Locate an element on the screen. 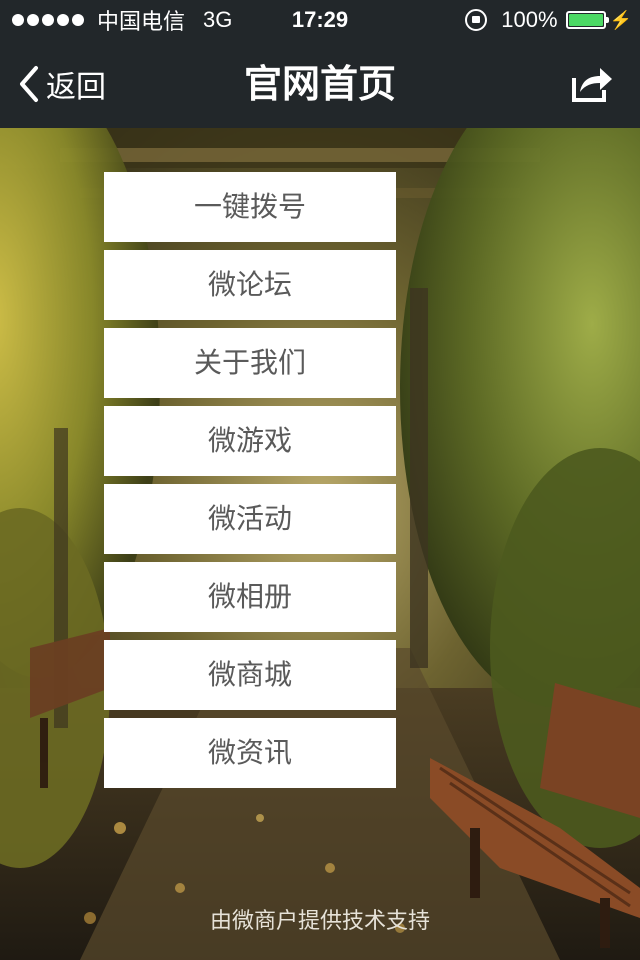  menu-item-events: 微活动 is located at coordinates (250, 519).